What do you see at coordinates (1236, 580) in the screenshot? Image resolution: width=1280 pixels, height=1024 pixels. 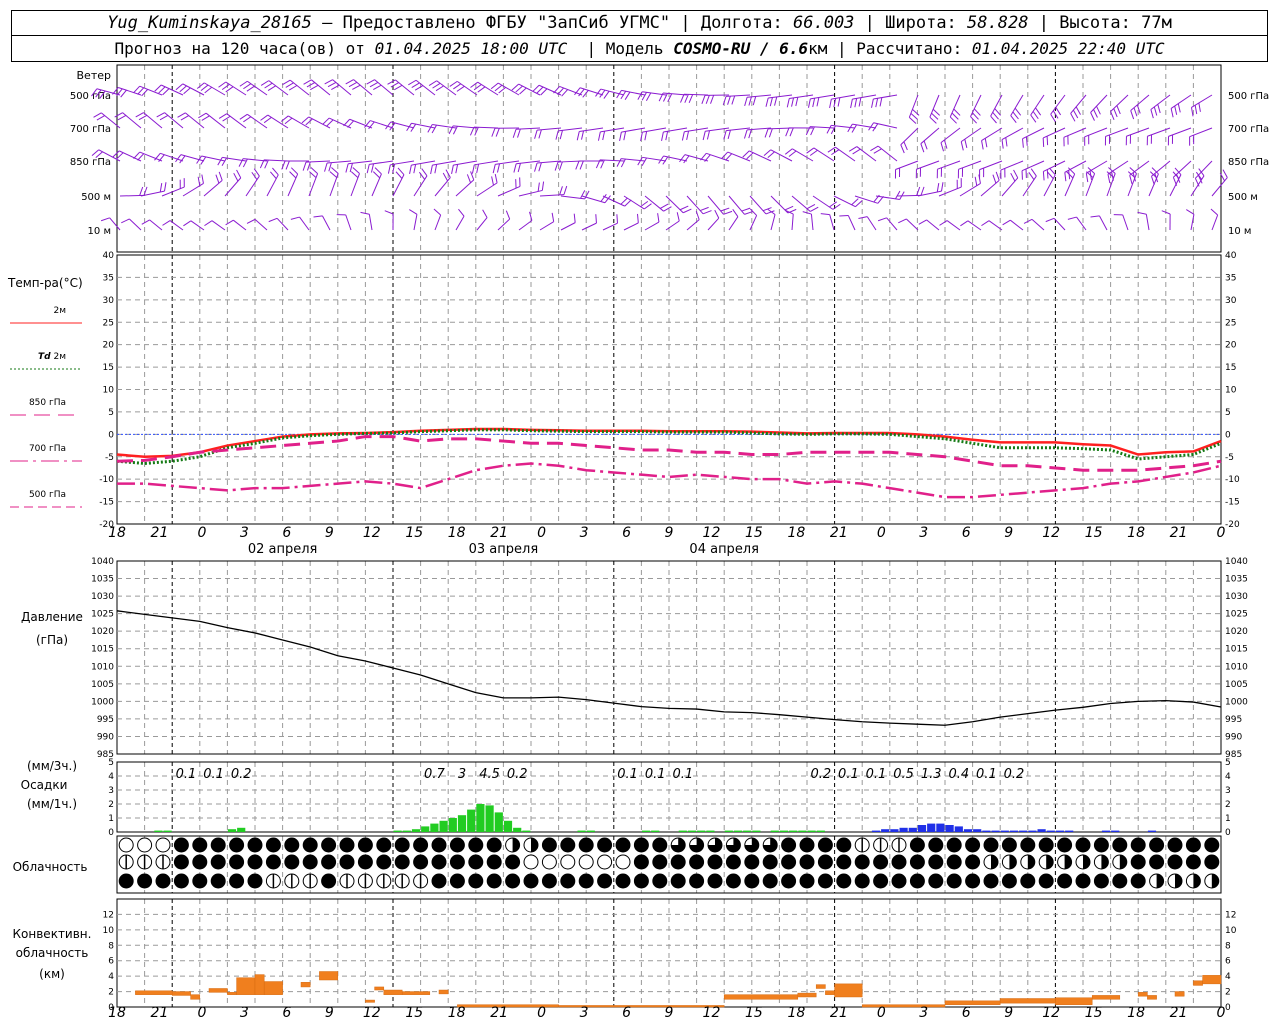 I see `pressure-ytick-right: 1035` at bounding box center [1236, 580].